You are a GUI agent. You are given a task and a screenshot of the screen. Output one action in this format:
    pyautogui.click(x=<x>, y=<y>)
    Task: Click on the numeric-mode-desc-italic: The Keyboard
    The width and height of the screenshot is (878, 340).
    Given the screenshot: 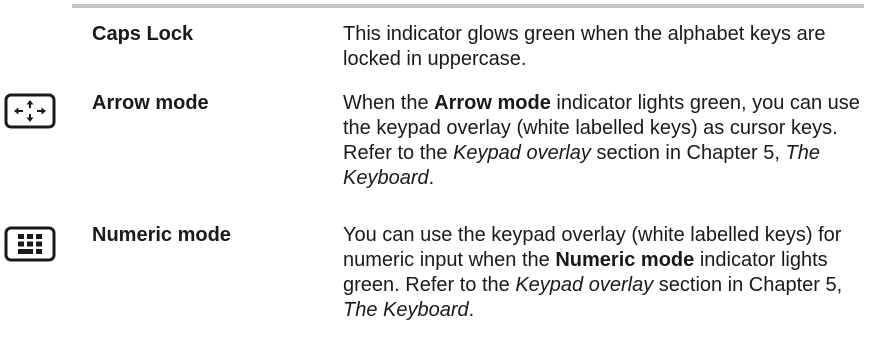 What is the action you would take?
    pyautogui.click(x=406, y=310)
    